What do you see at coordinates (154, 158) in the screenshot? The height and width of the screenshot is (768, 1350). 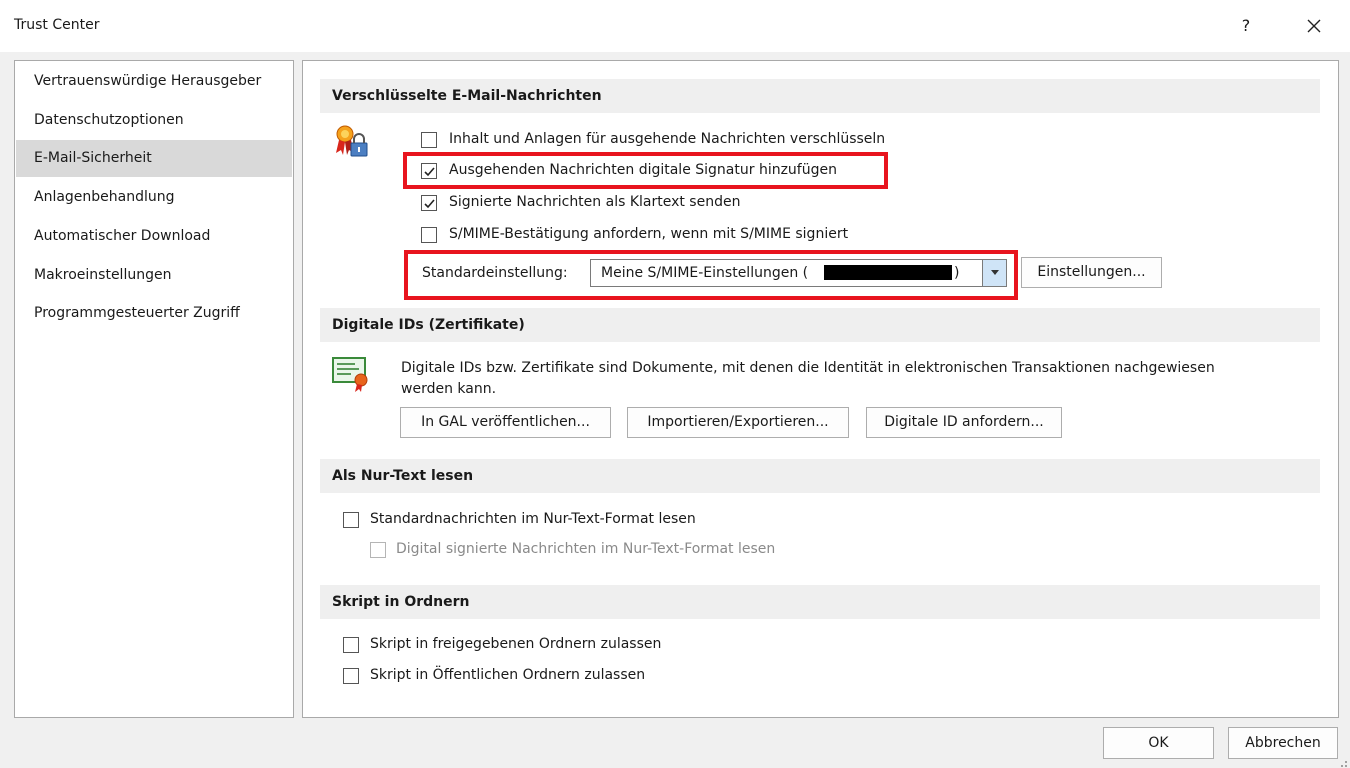 I see `sidebar-item-email-security: E-Mail-Sicherheit` at bounding box center [154, 158].